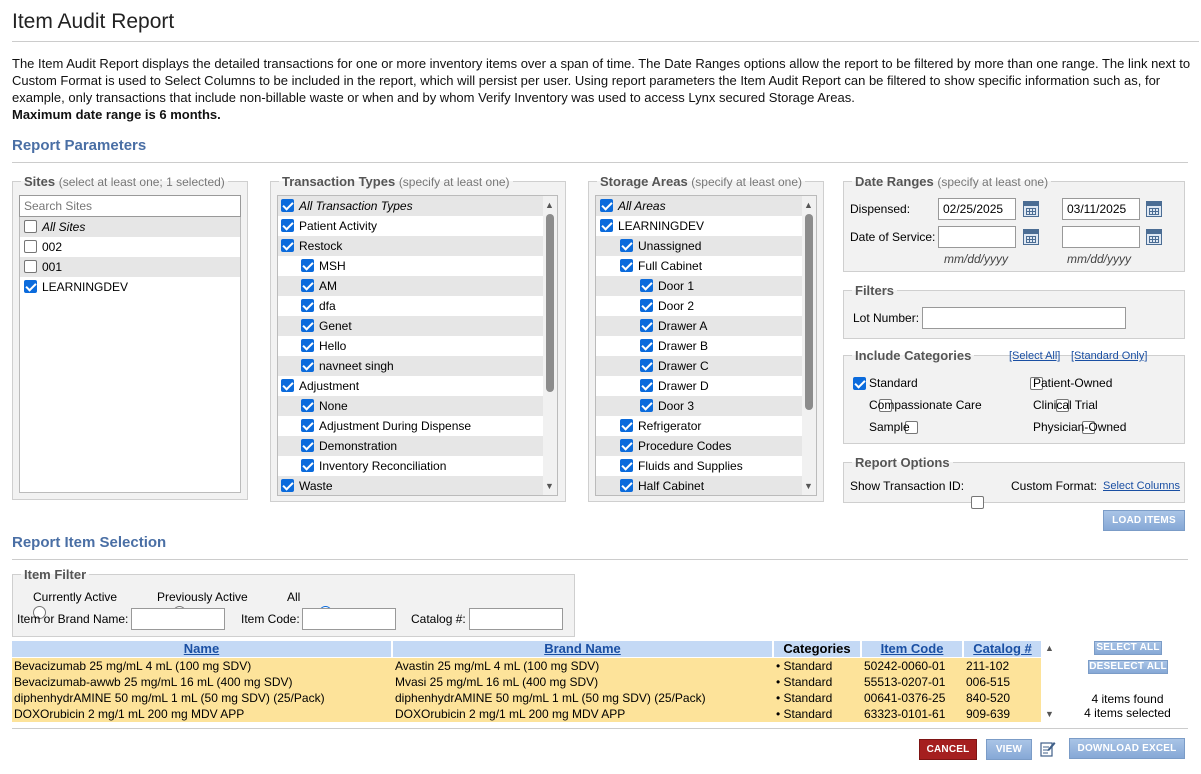 This screenshot has width=1201, height=774. I want to click on storage-area-item: Drawer A, so click(706, 326).